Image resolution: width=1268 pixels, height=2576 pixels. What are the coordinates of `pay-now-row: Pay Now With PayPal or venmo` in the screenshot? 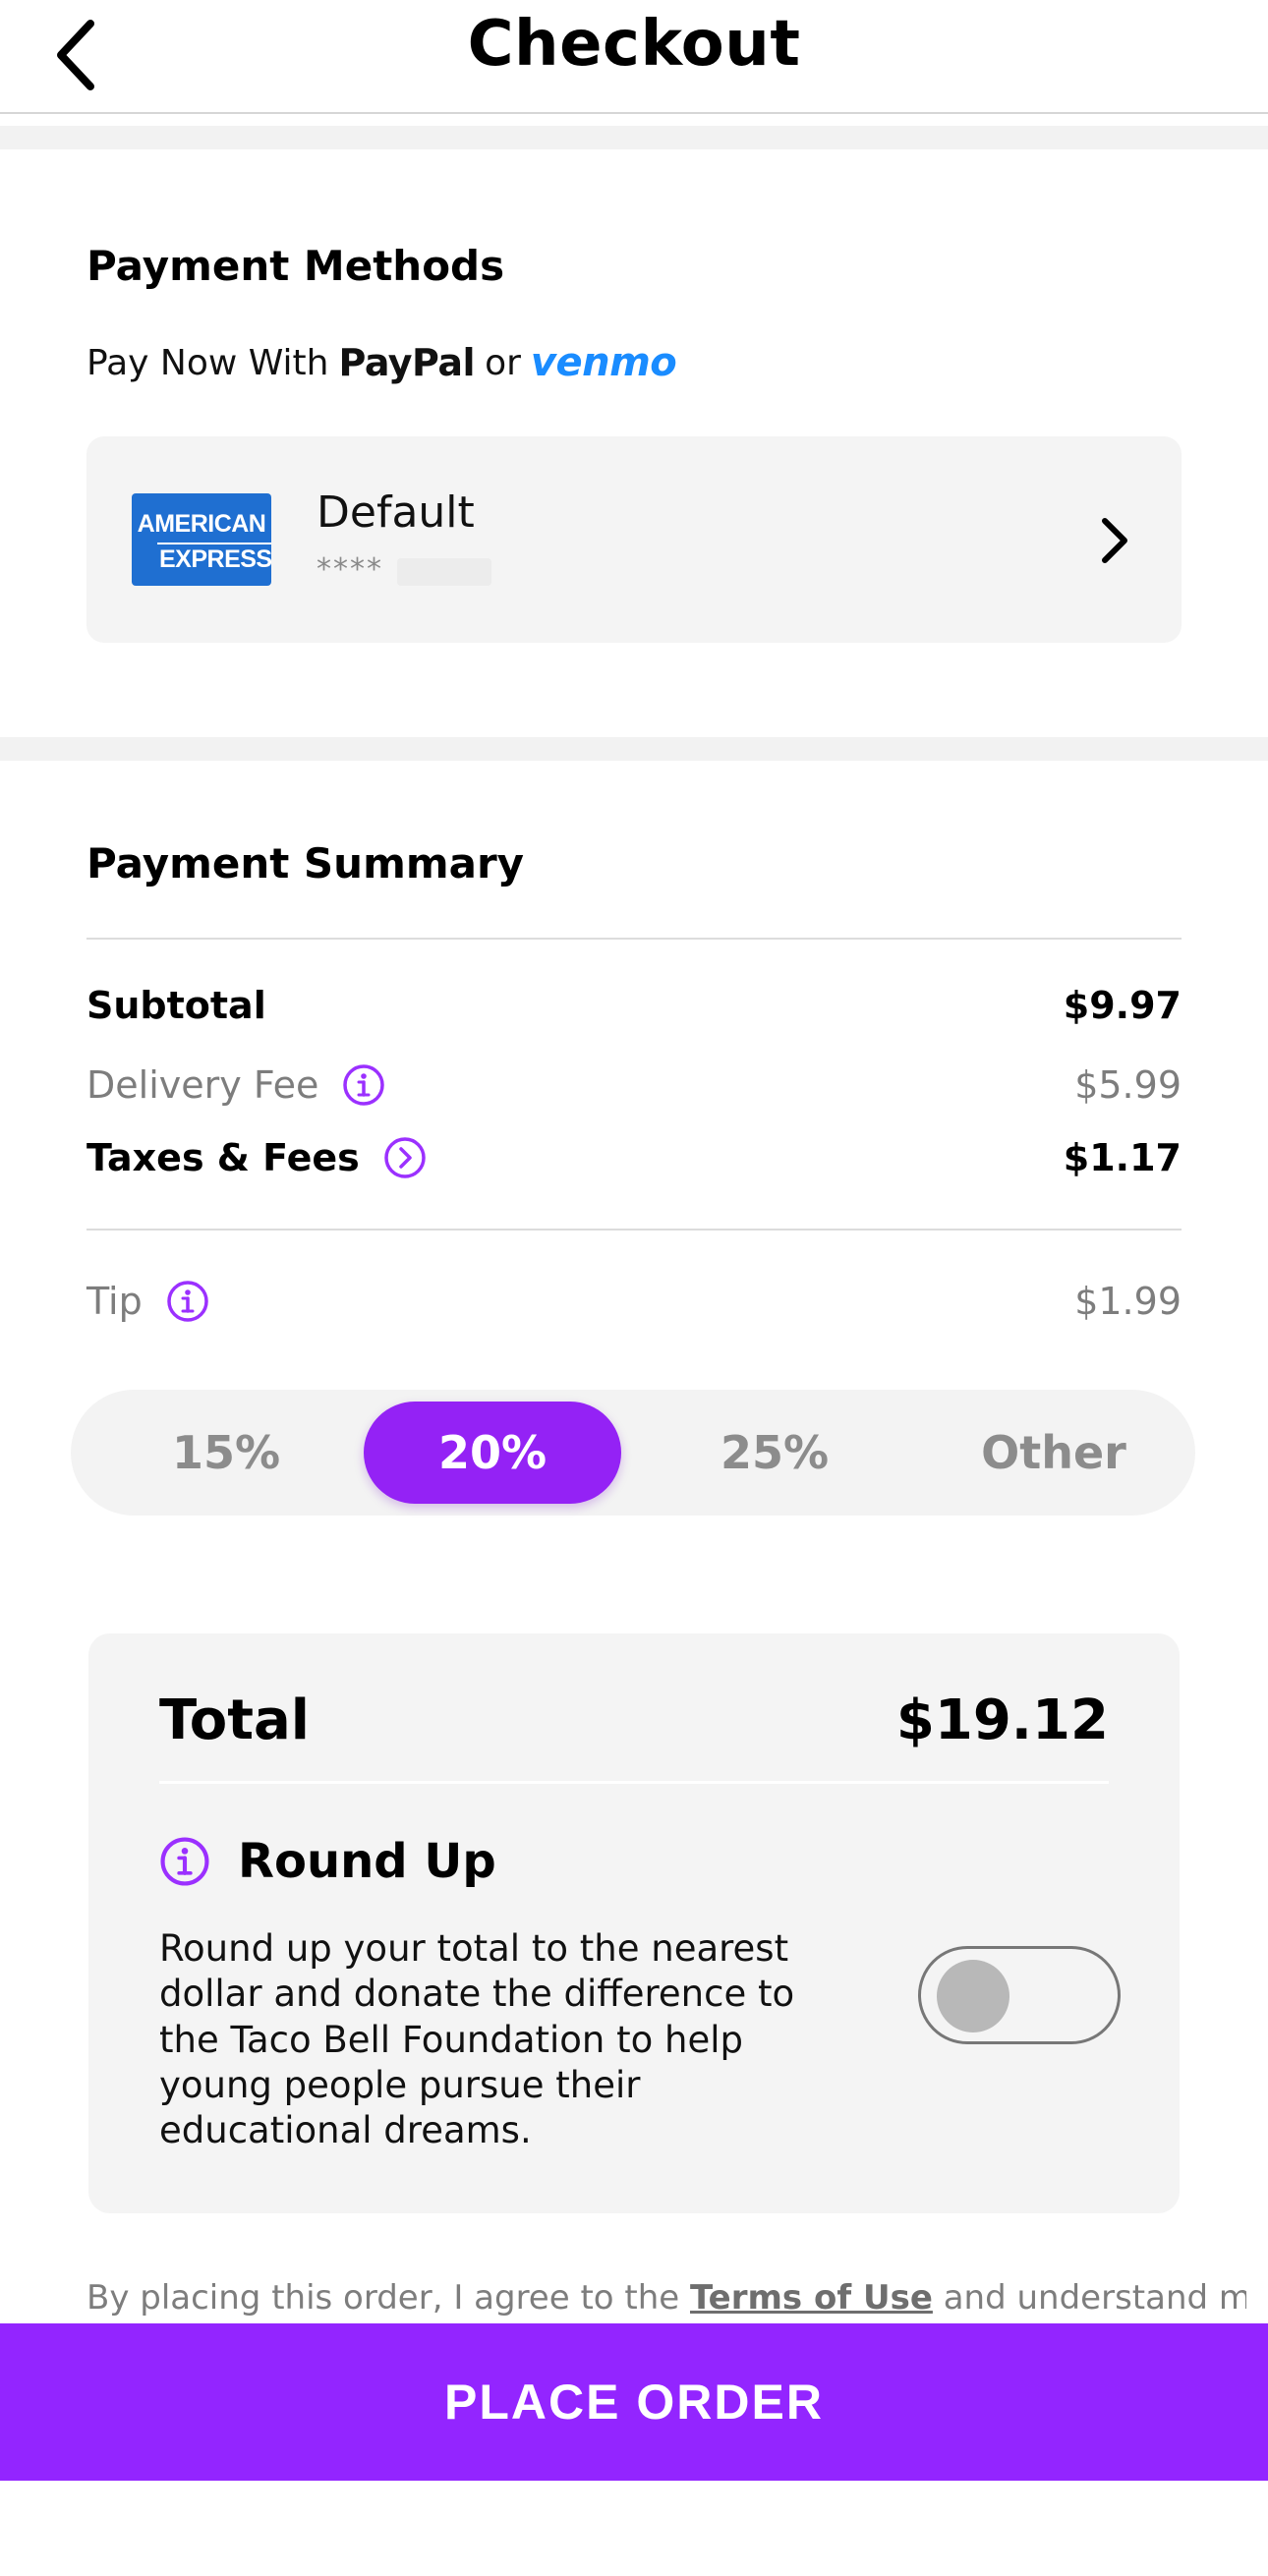 It's located at (381, 362).